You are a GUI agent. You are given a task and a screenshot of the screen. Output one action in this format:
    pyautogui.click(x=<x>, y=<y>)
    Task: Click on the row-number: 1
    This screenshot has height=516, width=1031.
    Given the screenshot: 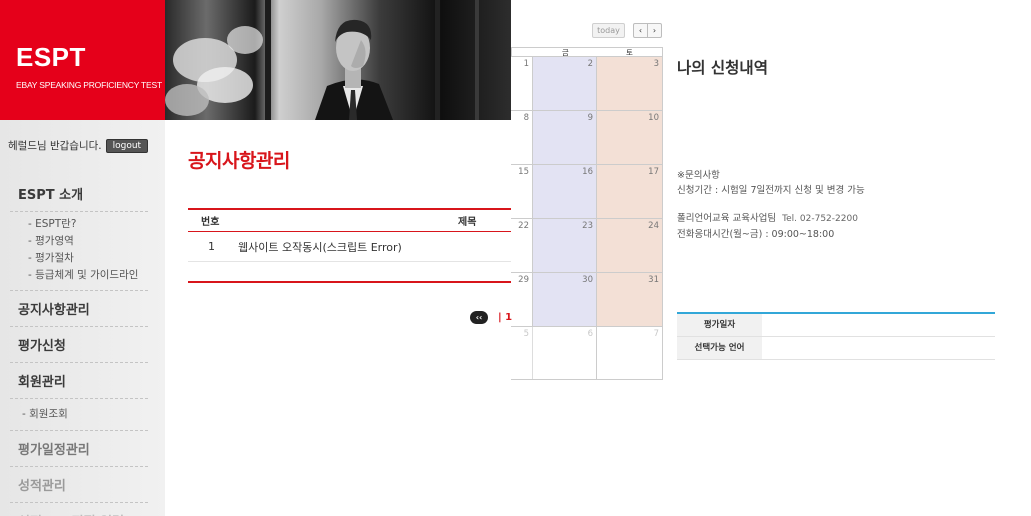 What is the action you would take?
    pyautogui.click(x=211, y=246)
    